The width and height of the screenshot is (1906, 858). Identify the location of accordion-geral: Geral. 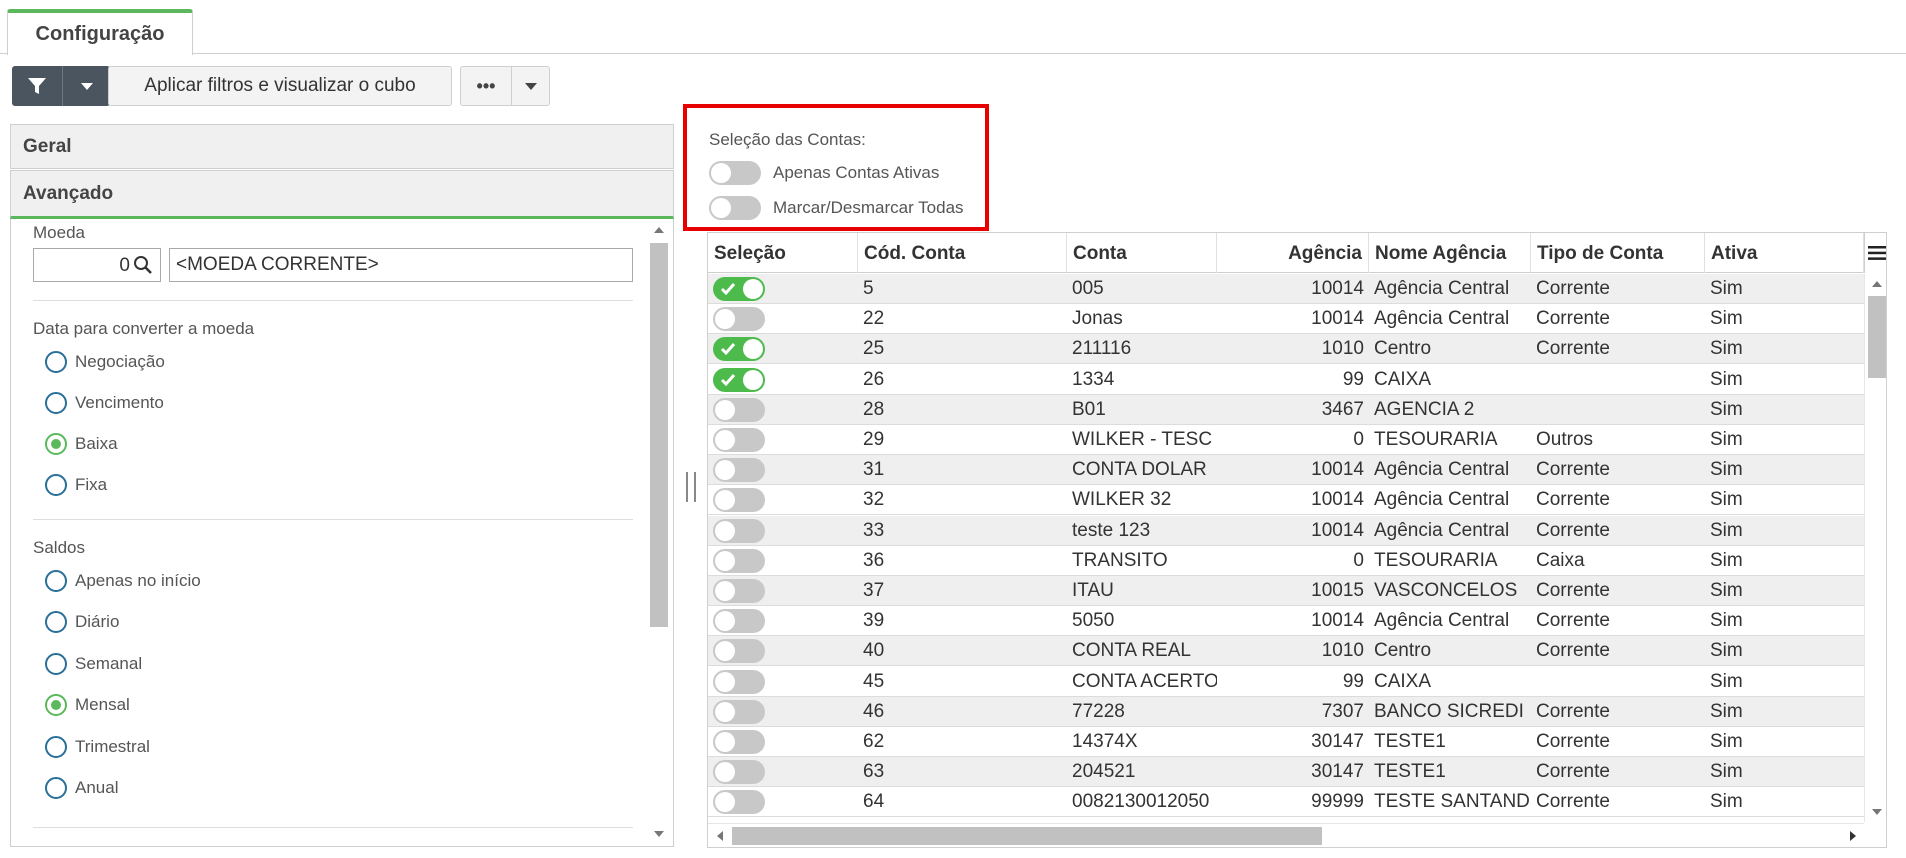
(342, 146).